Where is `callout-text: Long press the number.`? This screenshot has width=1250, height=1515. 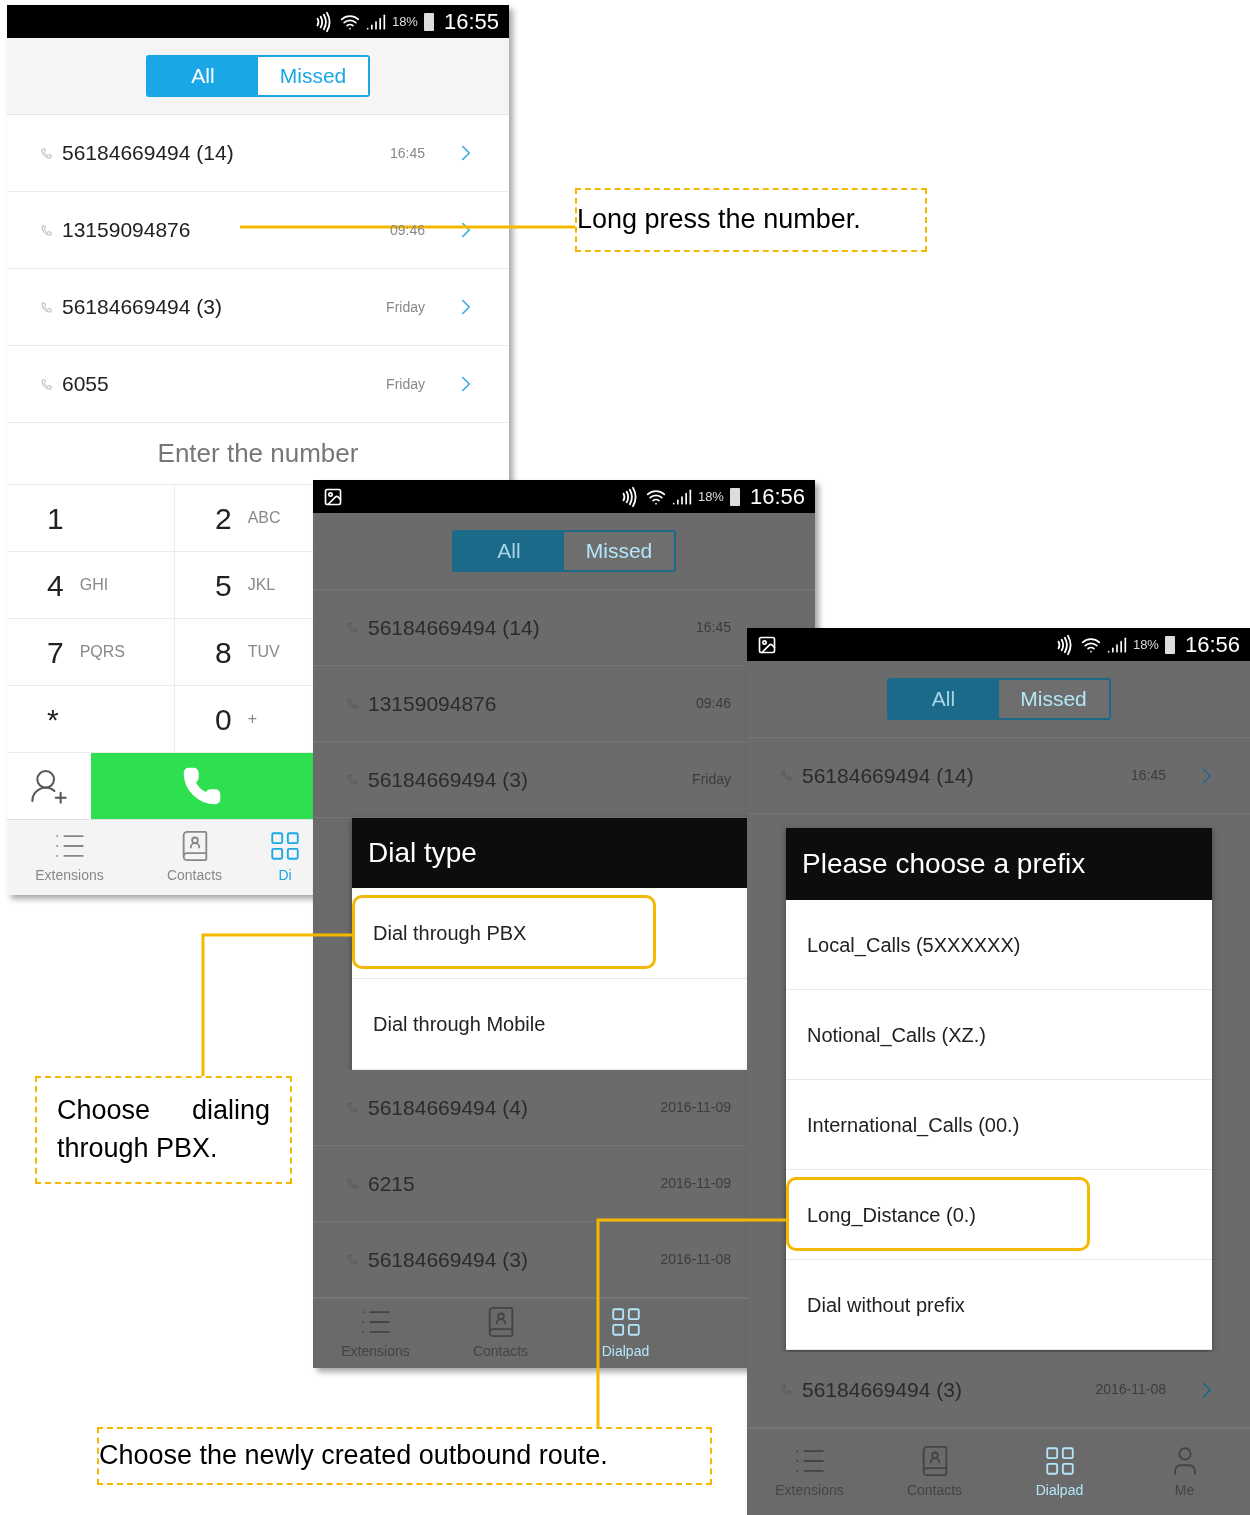 callout-text: Long press the number. is located at coordinates (751, 220).